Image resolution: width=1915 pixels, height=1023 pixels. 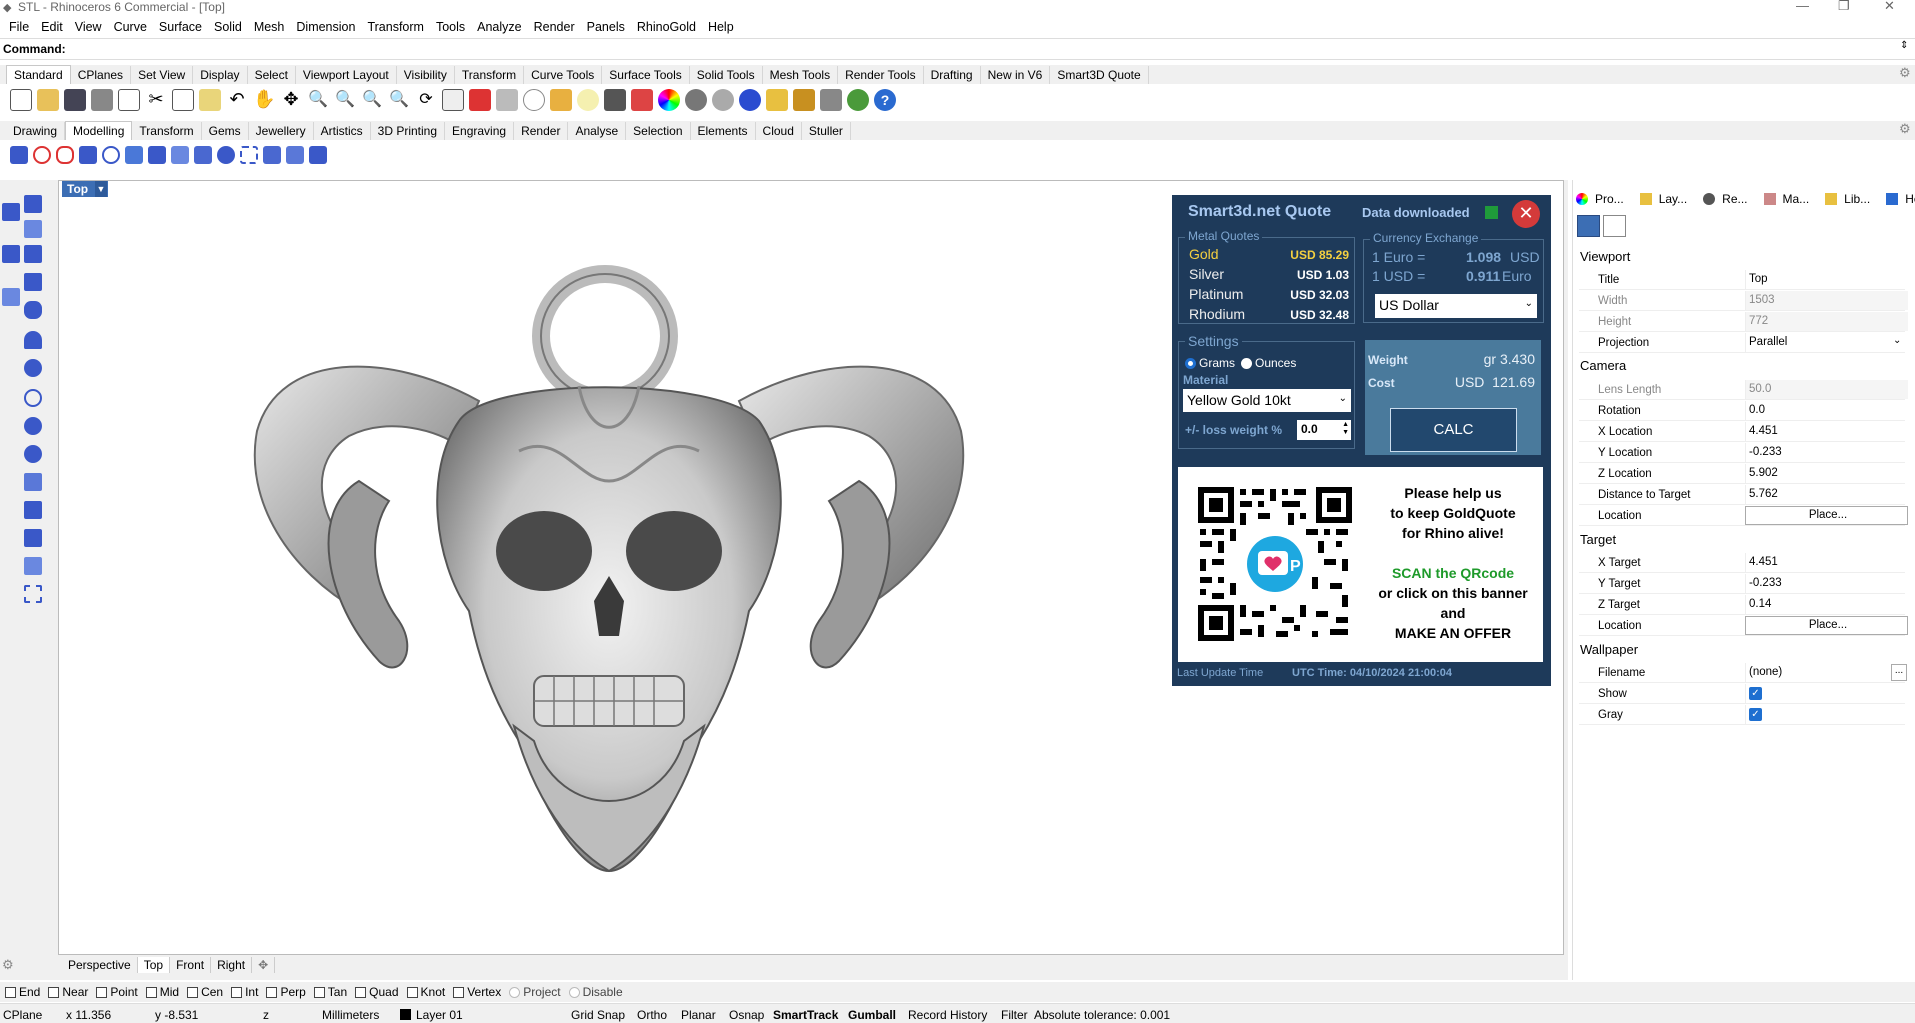 What do you see at coordinates (777, 99) in the screenshot?
I see `dimension-icon` at bounding box center [777, 99].